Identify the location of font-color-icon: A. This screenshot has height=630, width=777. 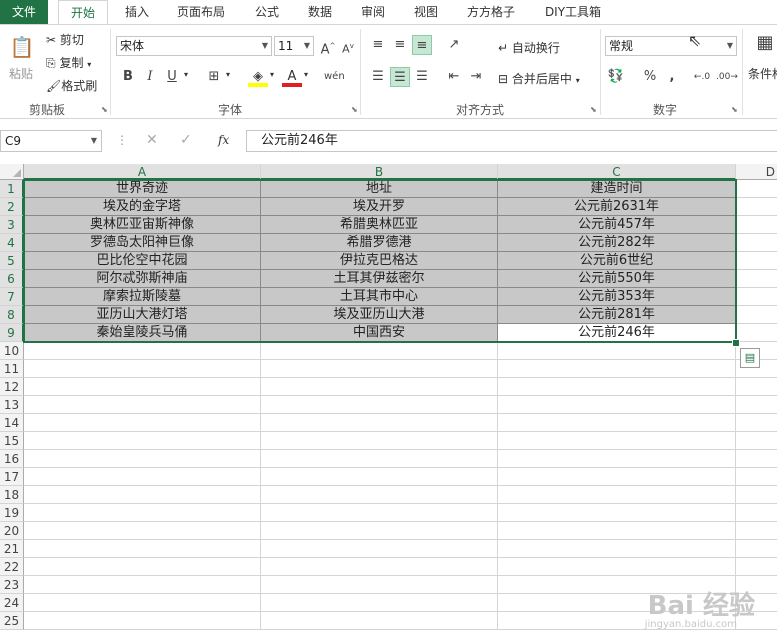
(292, 77).